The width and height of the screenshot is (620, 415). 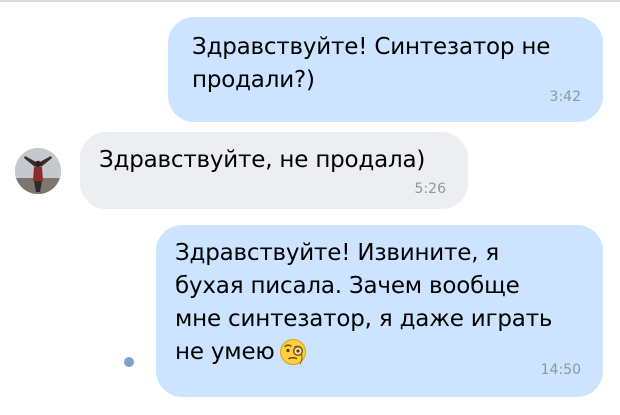 I want to click on avatar-photo-icon, so click(x=38, y=171).